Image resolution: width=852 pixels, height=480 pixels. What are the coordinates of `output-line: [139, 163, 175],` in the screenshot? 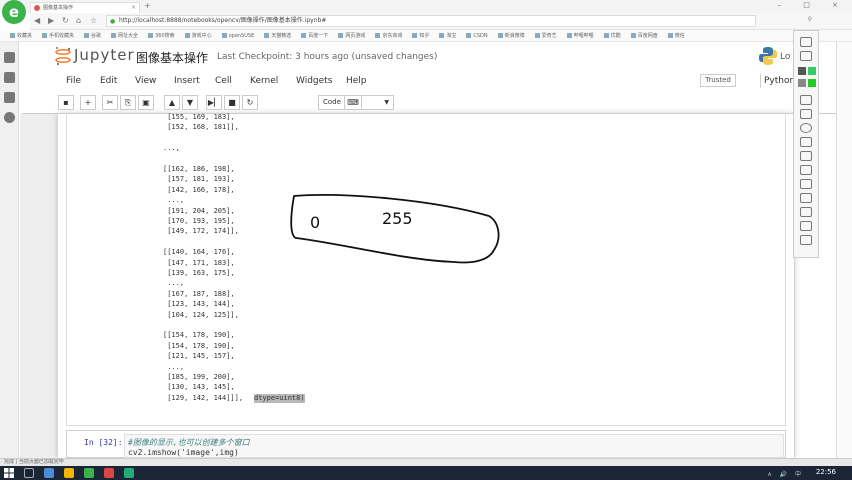 It's located at (199, 273).